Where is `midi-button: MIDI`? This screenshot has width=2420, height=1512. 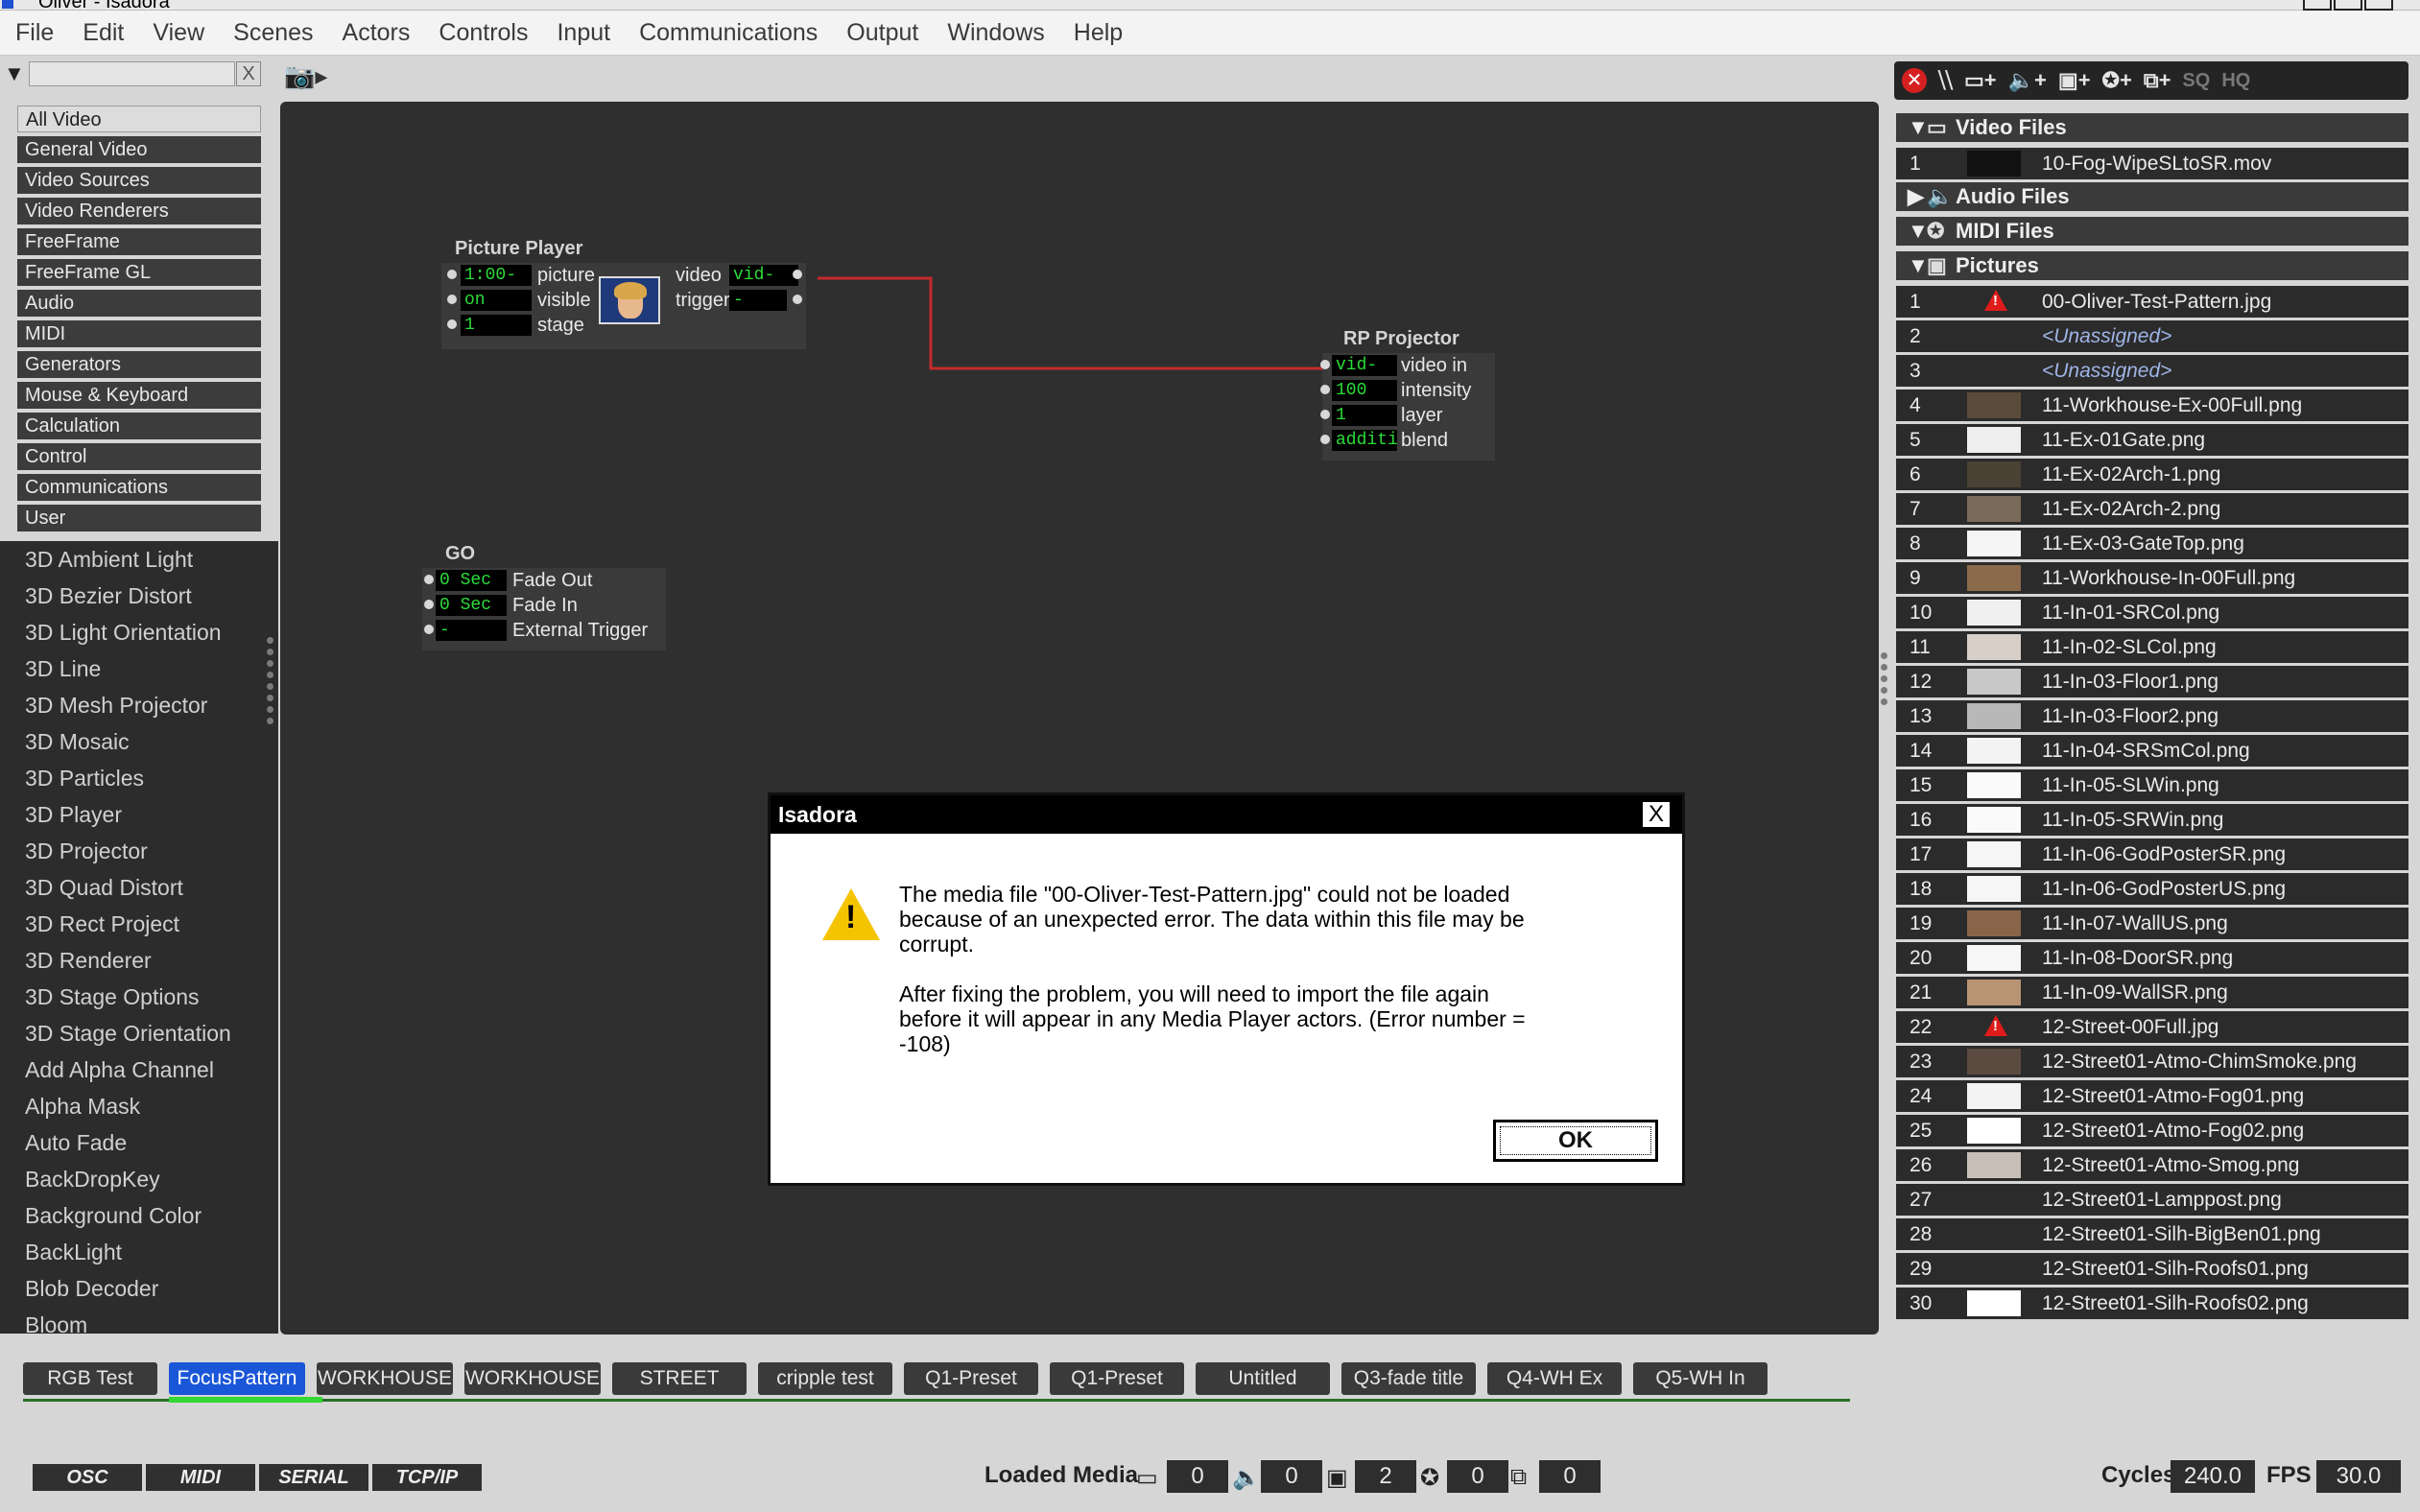 midi-button: MIDI is located at coordinates (201, 1477).